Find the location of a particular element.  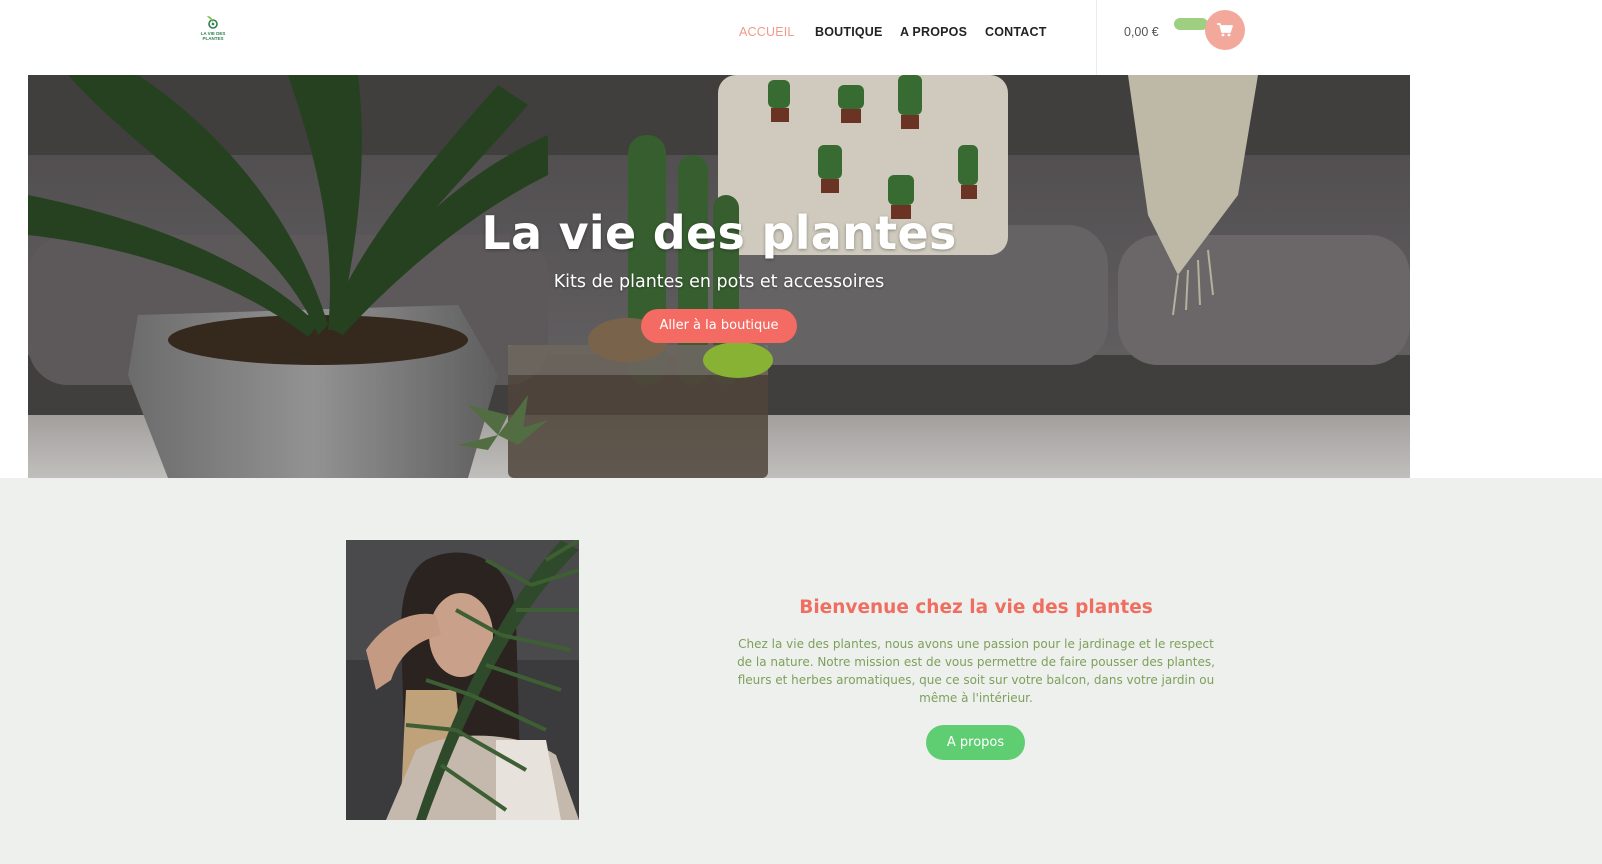

main-nav: ACCUEIL BOUTIQUE A PROPOS CONTACT is located at coordinates (801, 35).